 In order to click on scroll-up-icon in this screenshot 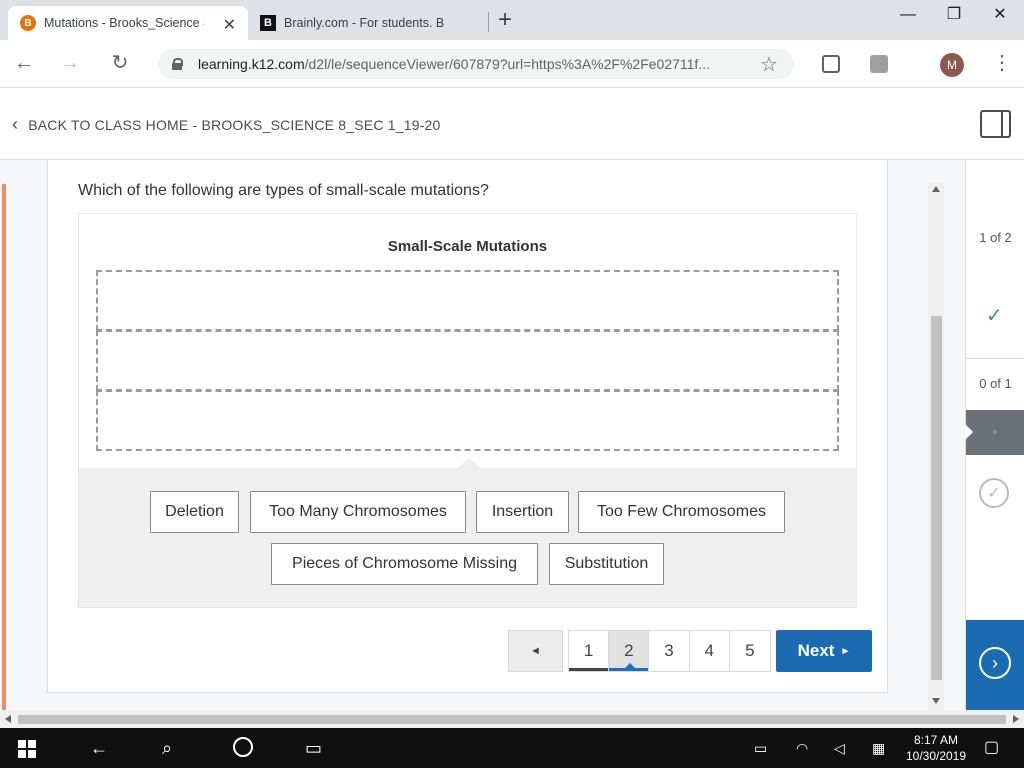, I will do `click(936, 189)`.